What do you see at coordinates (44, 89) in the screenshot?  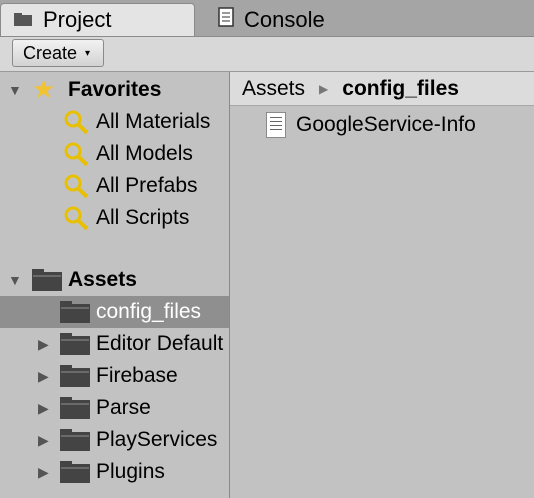 I see `star-icon: ★` at bounding box center [44, 89].